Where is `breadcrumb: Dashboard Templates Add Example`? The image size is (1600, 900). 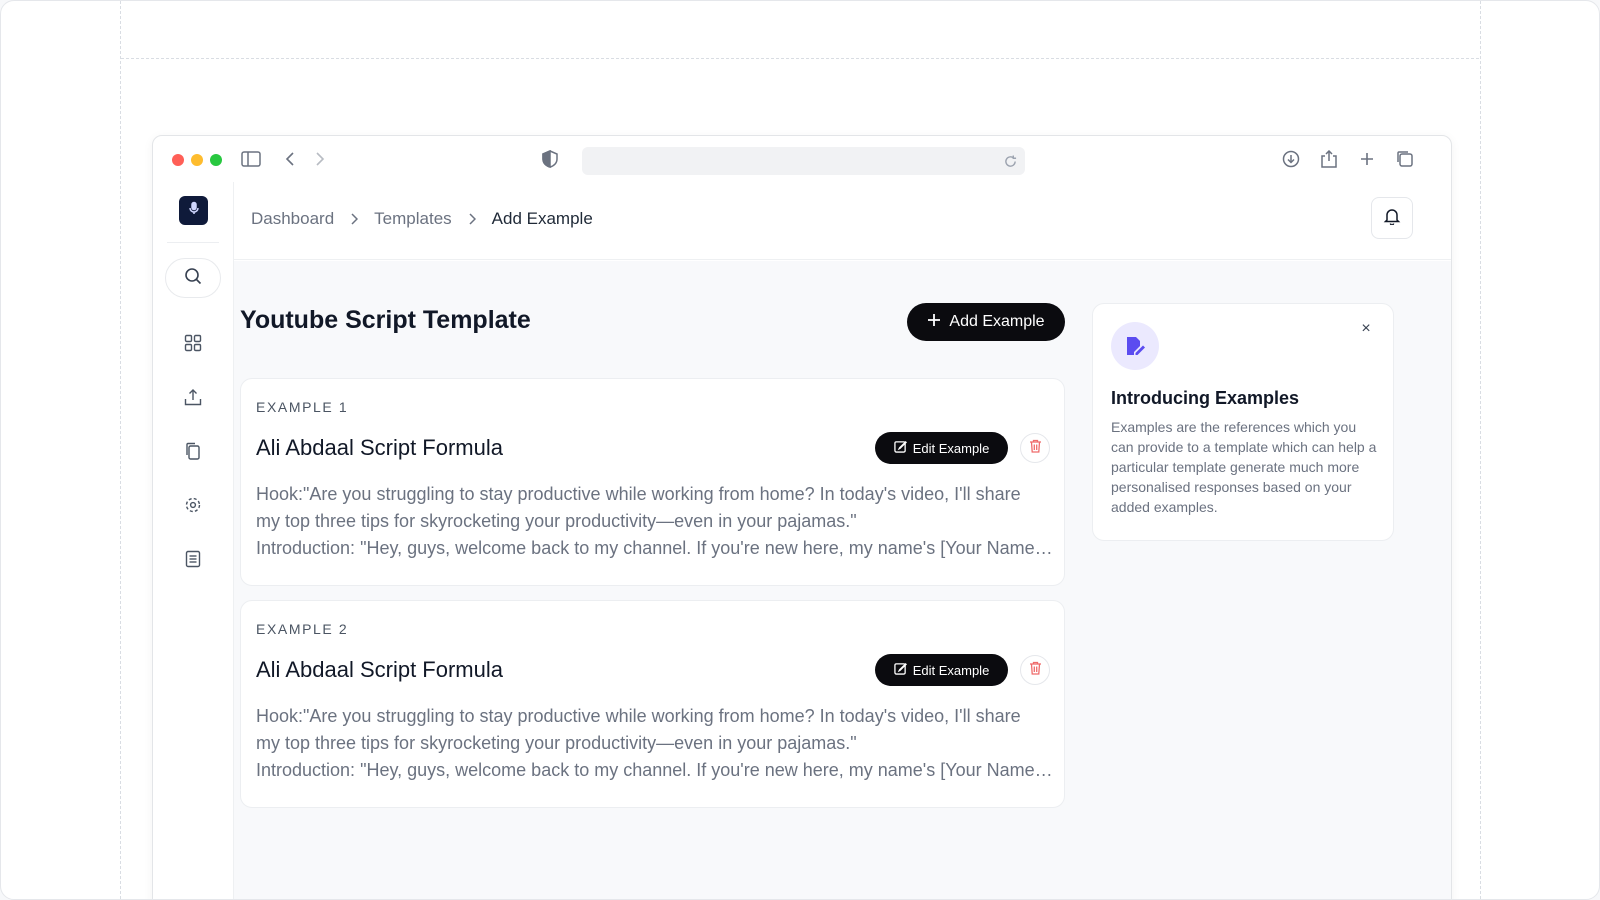 breadcrumb: Dashboard Templates Add Example is located at coordinates (422, 219).